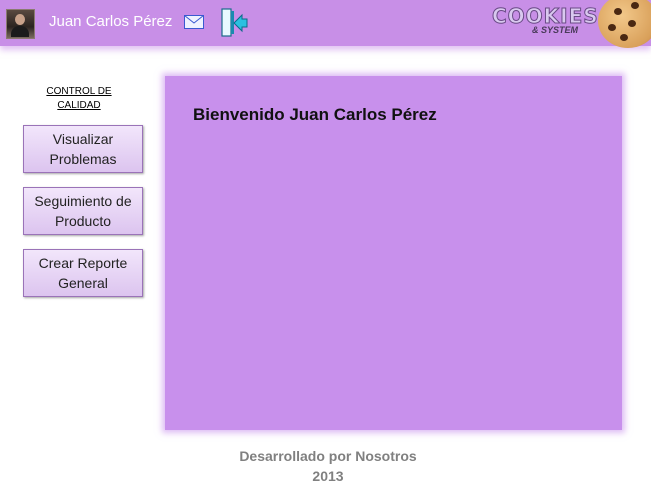 The width and height of the screenshot is (651, 486). Describe the element at coordinates (83, 211) in the screenshot. I see `seguimiento-producto-button: Seguimiento de Producto` at that location.